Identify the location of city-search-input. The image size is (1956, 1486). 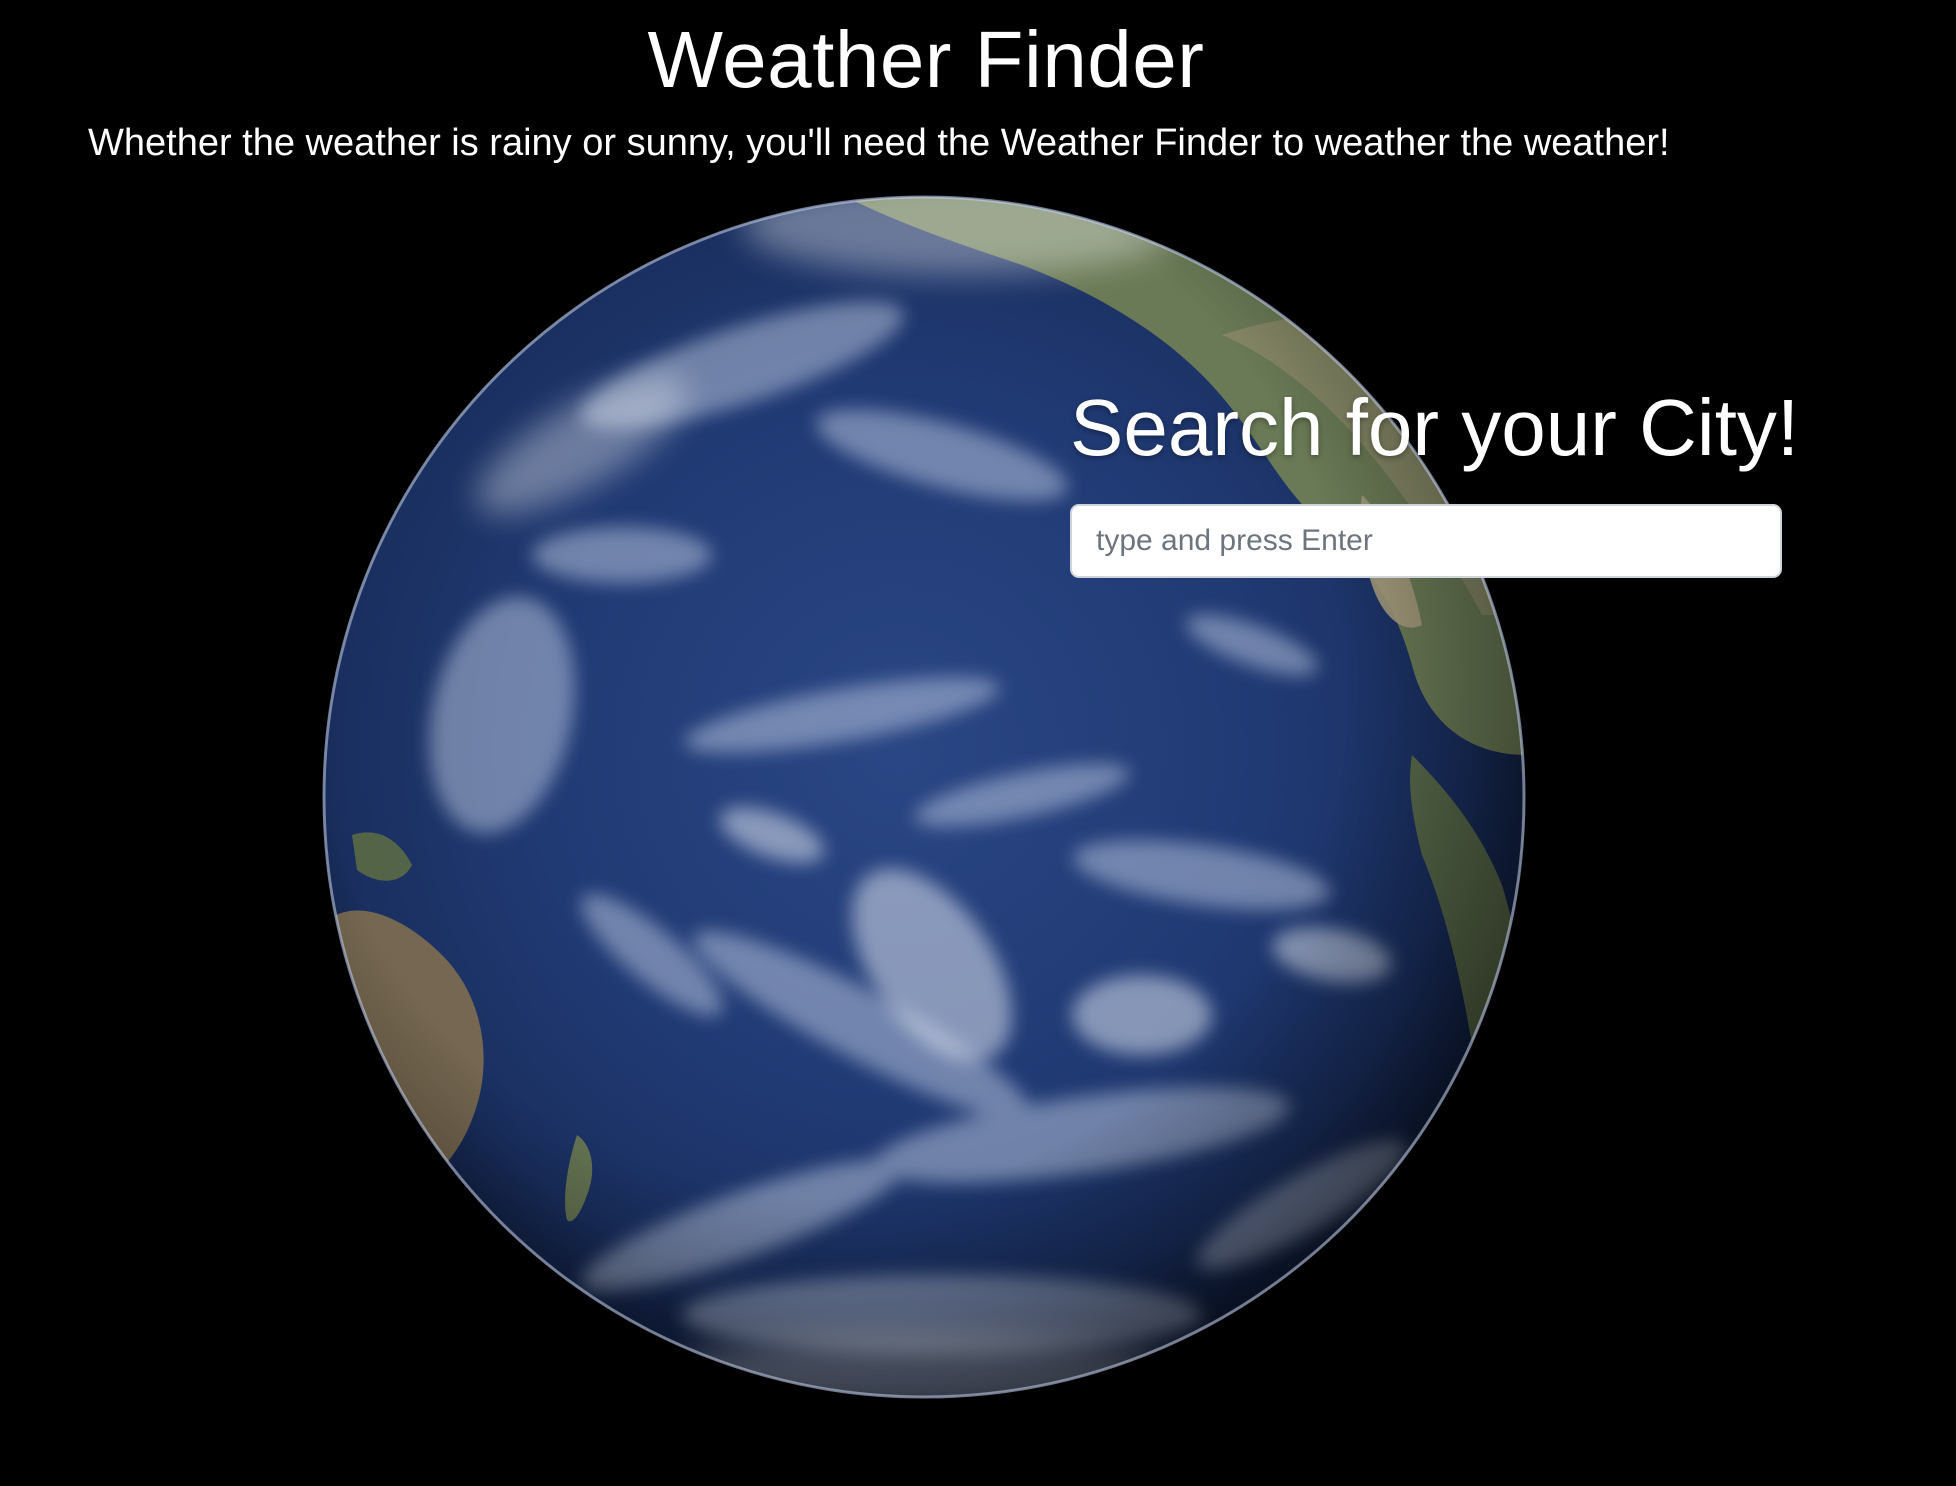
(1426, 541).